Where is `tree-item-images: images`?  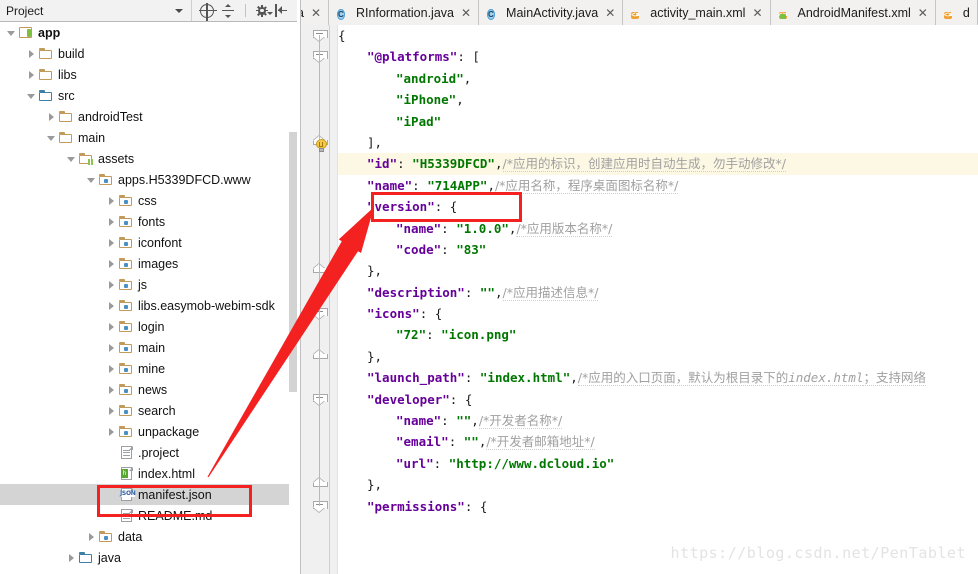
tree-item-images: images is located at coordinates (148, 263).